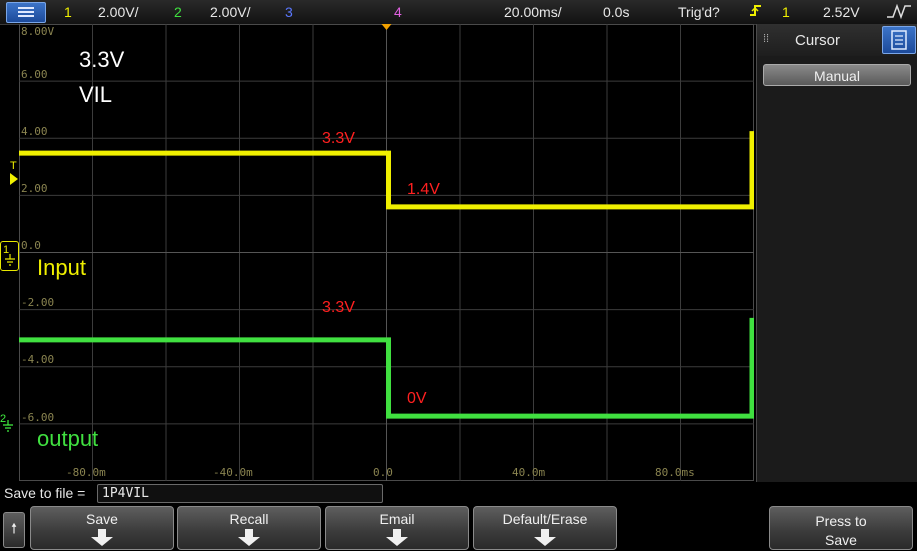 This screenshot has width=917, height=551. What do you see at coordinates (766, 39) in the screenshot?
I see `drag-grip-icon: ⁞⁞` at bounding box center [766, 39].